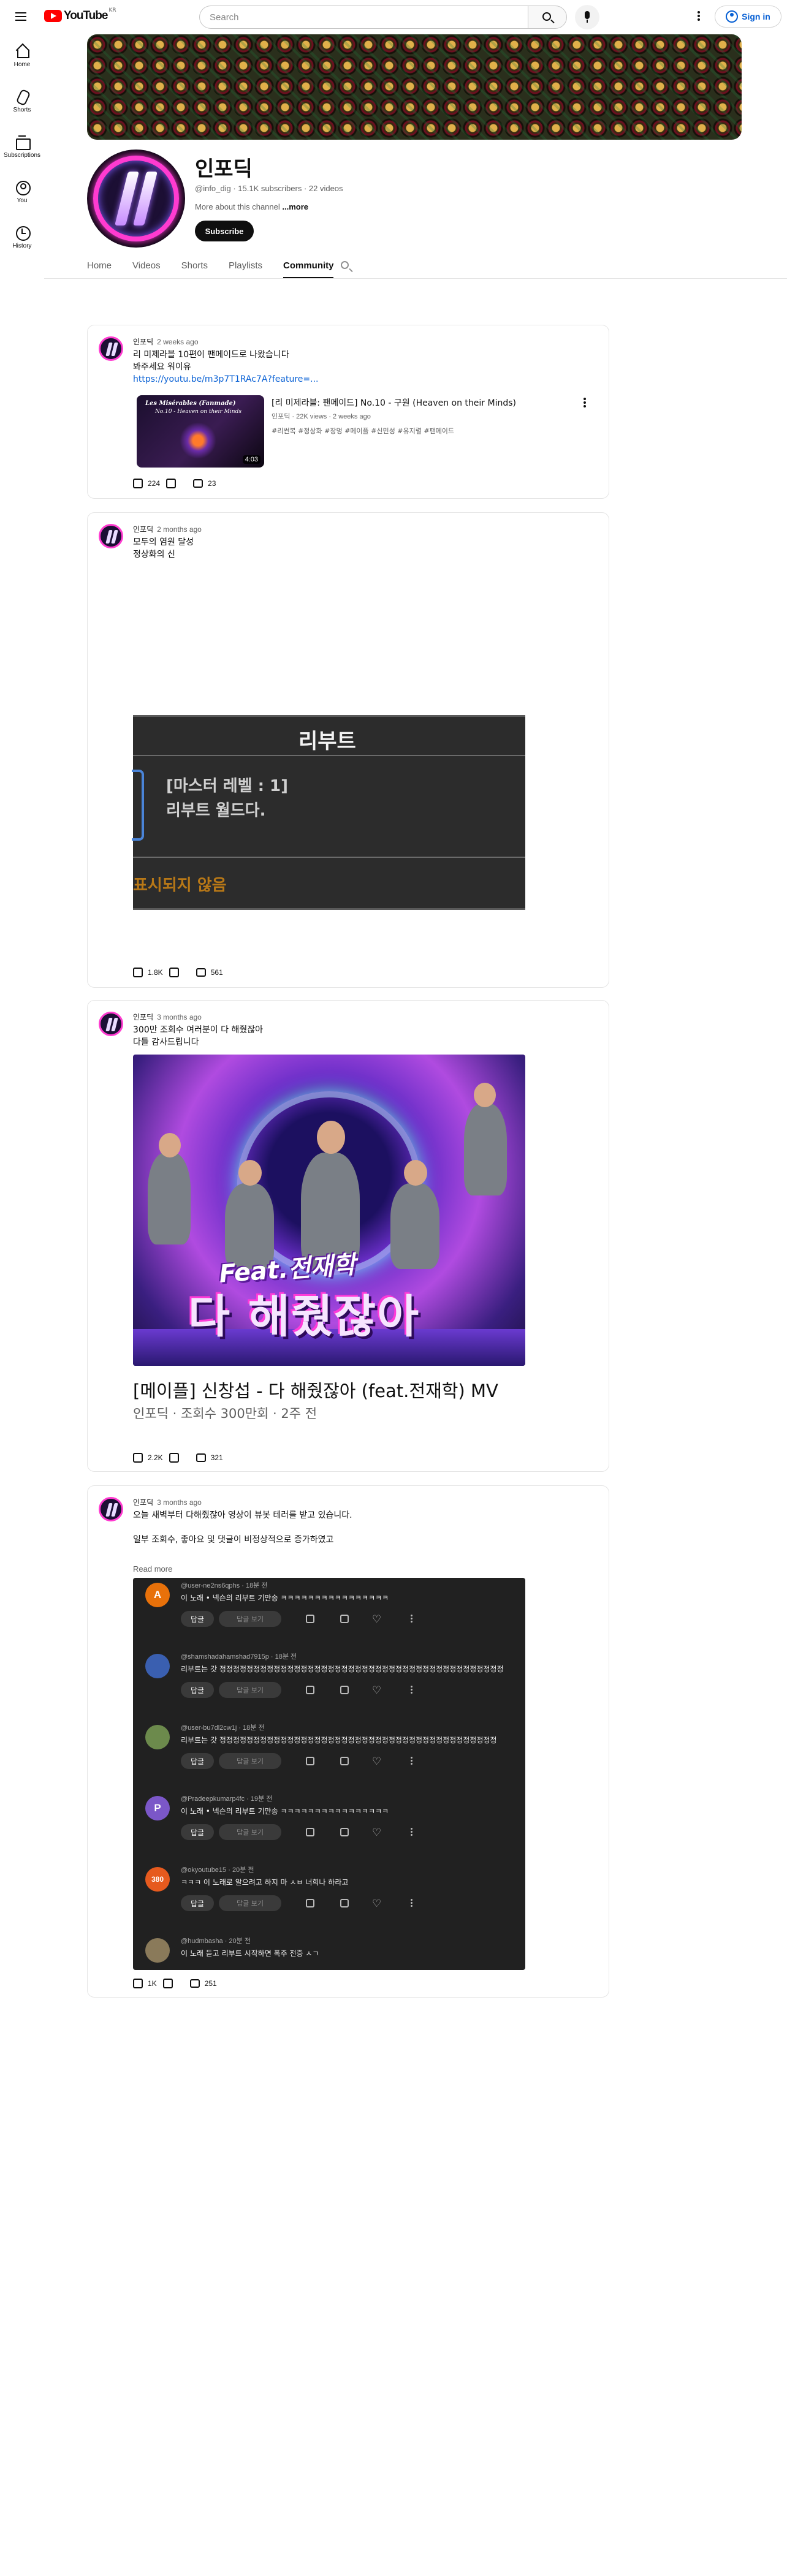 The width and height of the screenshot is (787, 2576). I want to click on reboot-title: 리부트, so click(327, 741).